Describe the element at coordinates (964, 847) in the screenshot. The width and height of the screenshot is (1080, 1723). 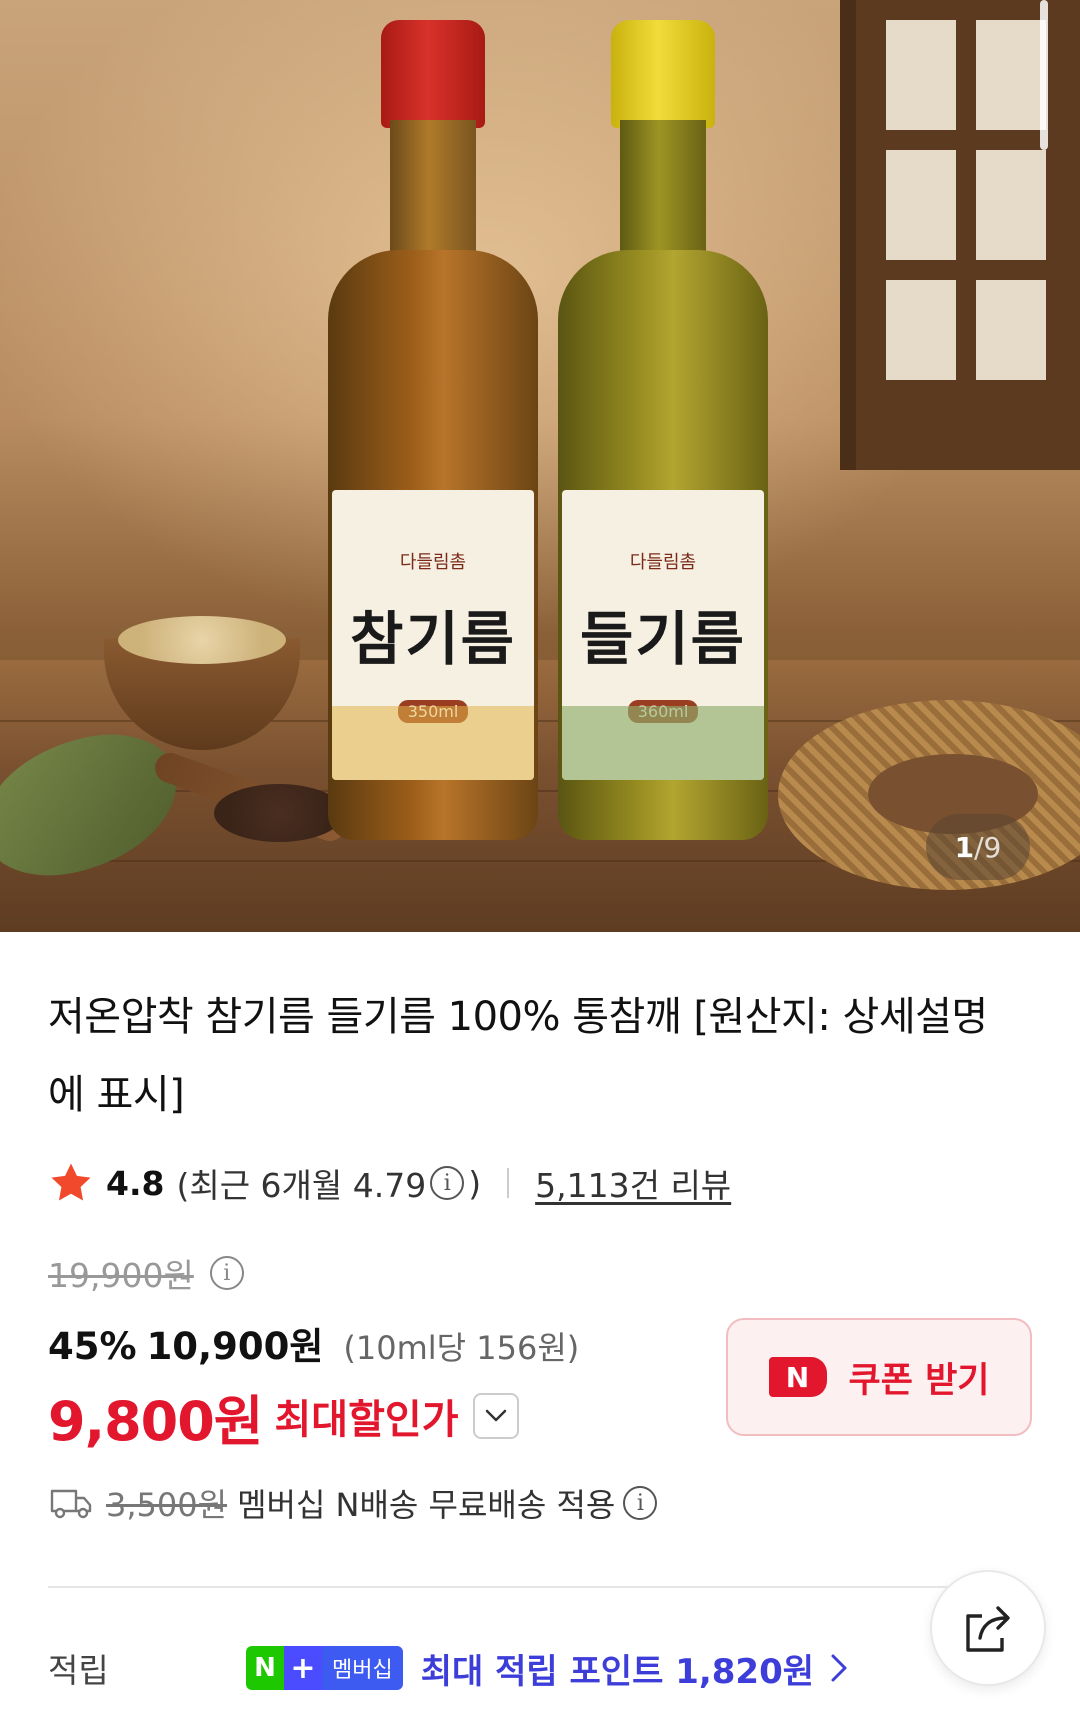
I see `pager-current: 1` at that location.